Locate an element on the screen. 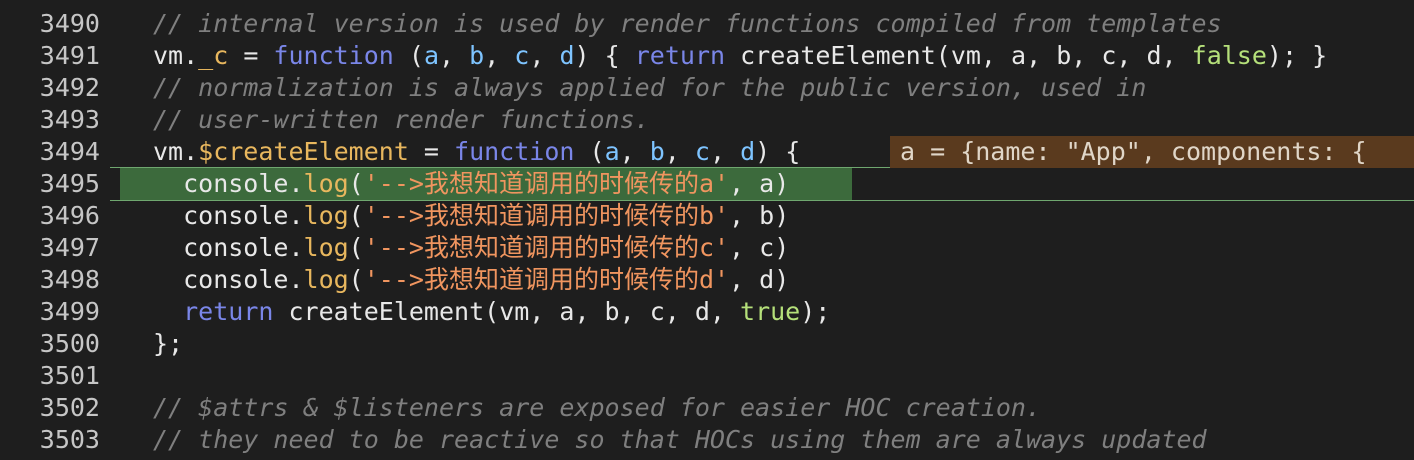  code-line: 3496 console.log('-->我想知道调用的时候传的b', b) is located at coordinates (707, 216).